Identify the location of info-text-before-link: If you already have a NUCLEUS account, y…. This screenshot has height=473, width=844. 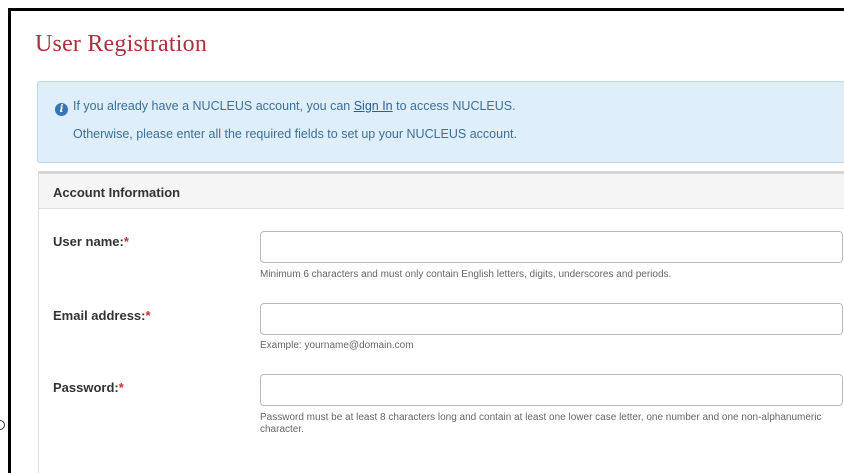
(213, 106).